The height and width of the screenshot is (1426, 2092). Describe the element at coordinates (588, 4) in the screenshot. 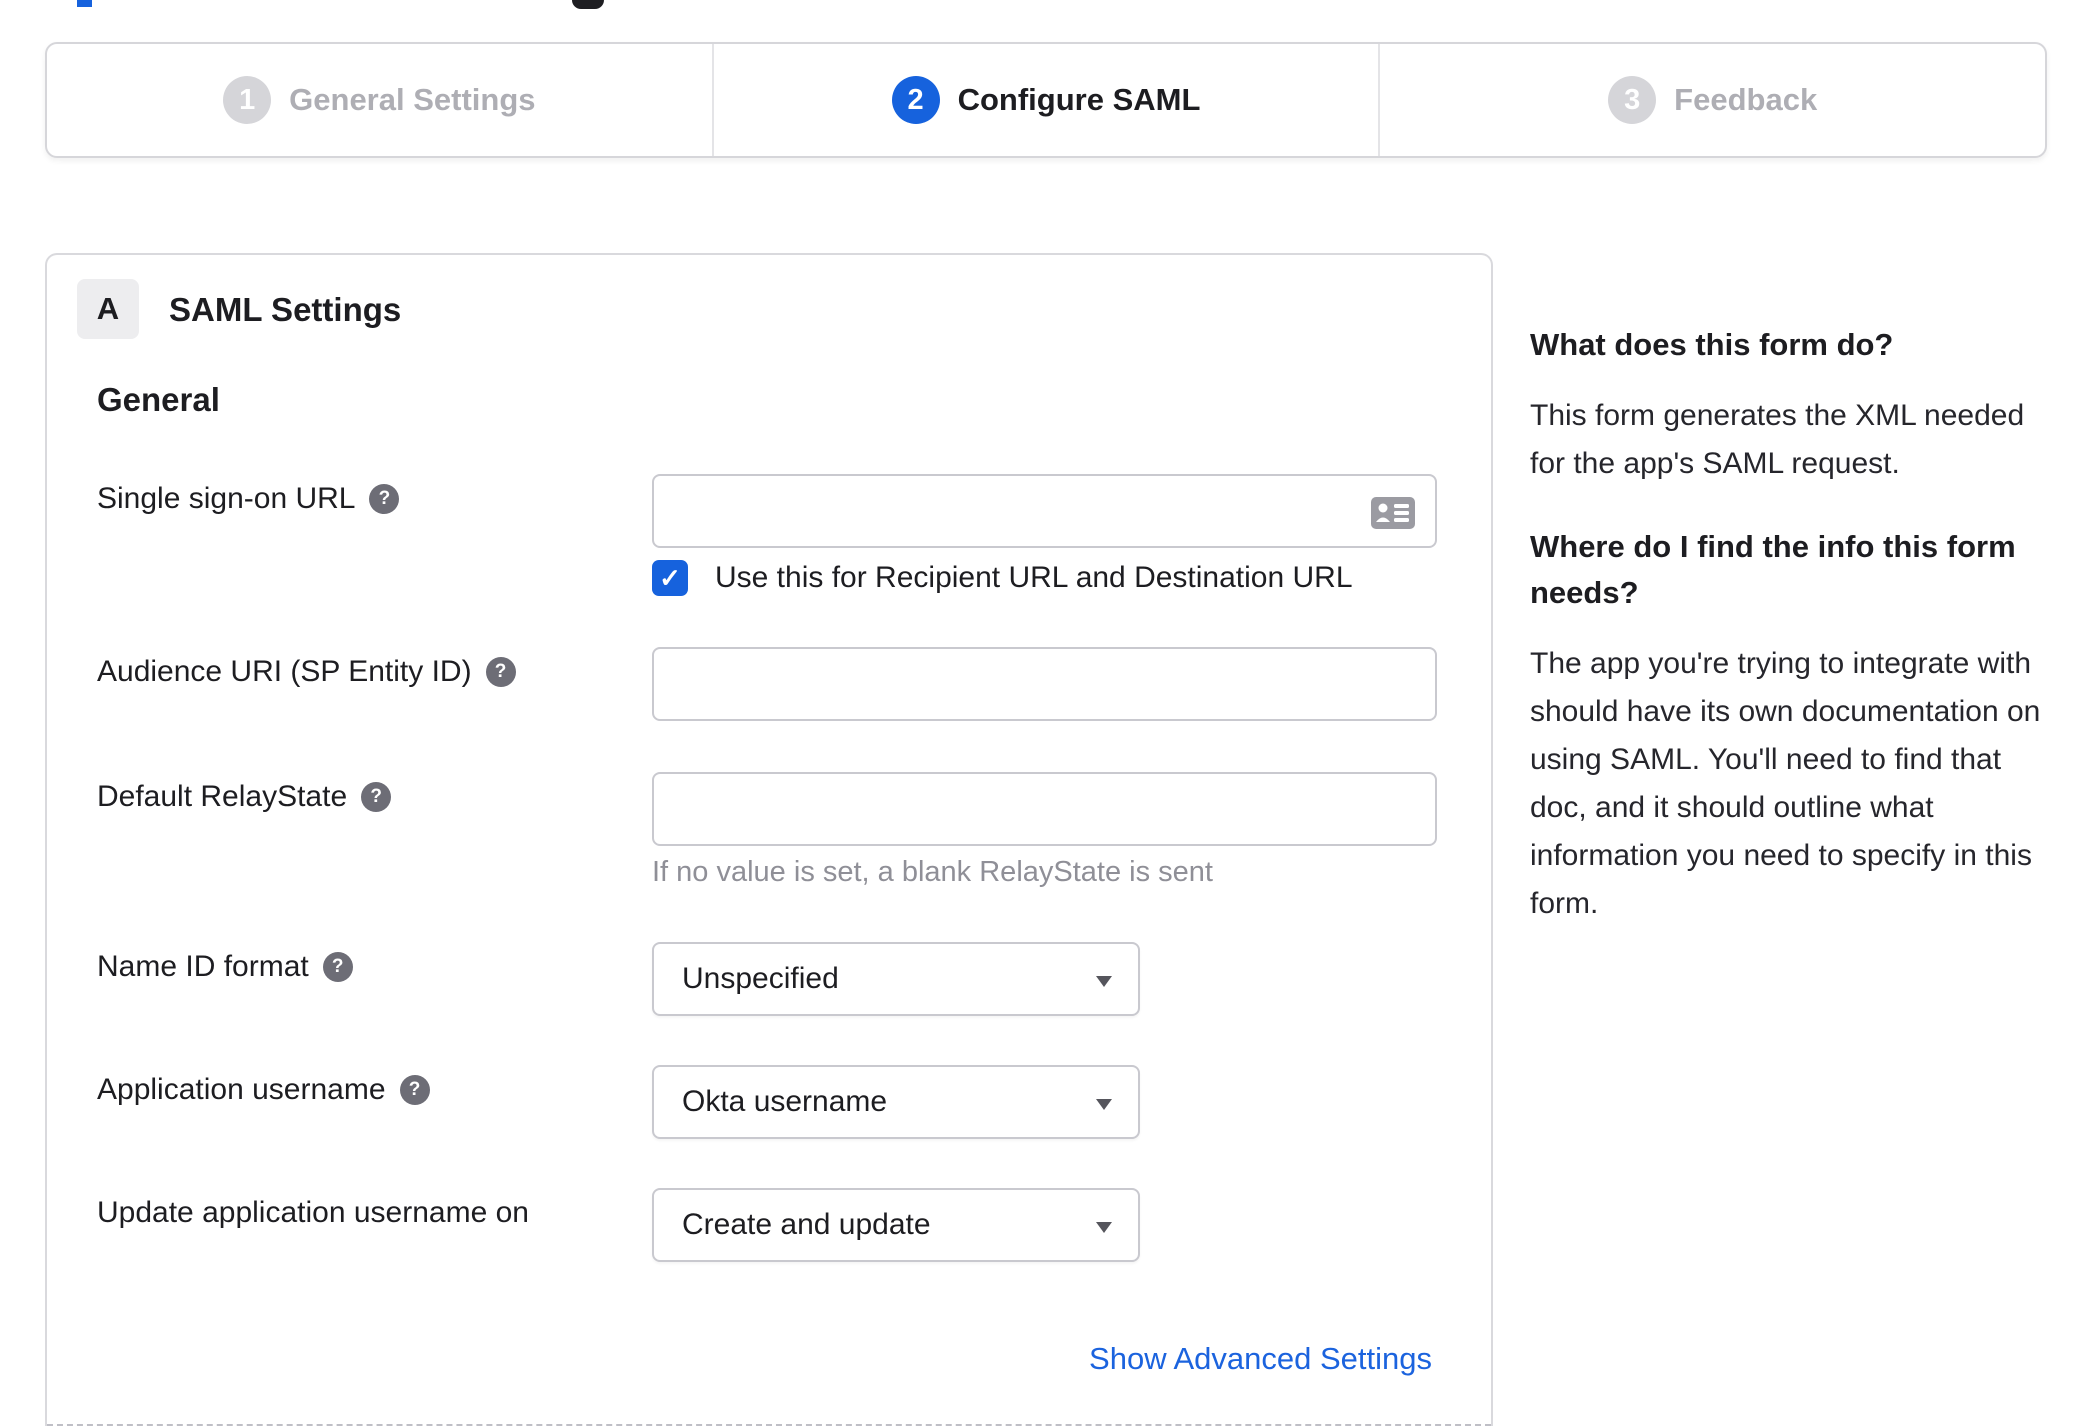

I see `cropped-icon-fragment` at that location.